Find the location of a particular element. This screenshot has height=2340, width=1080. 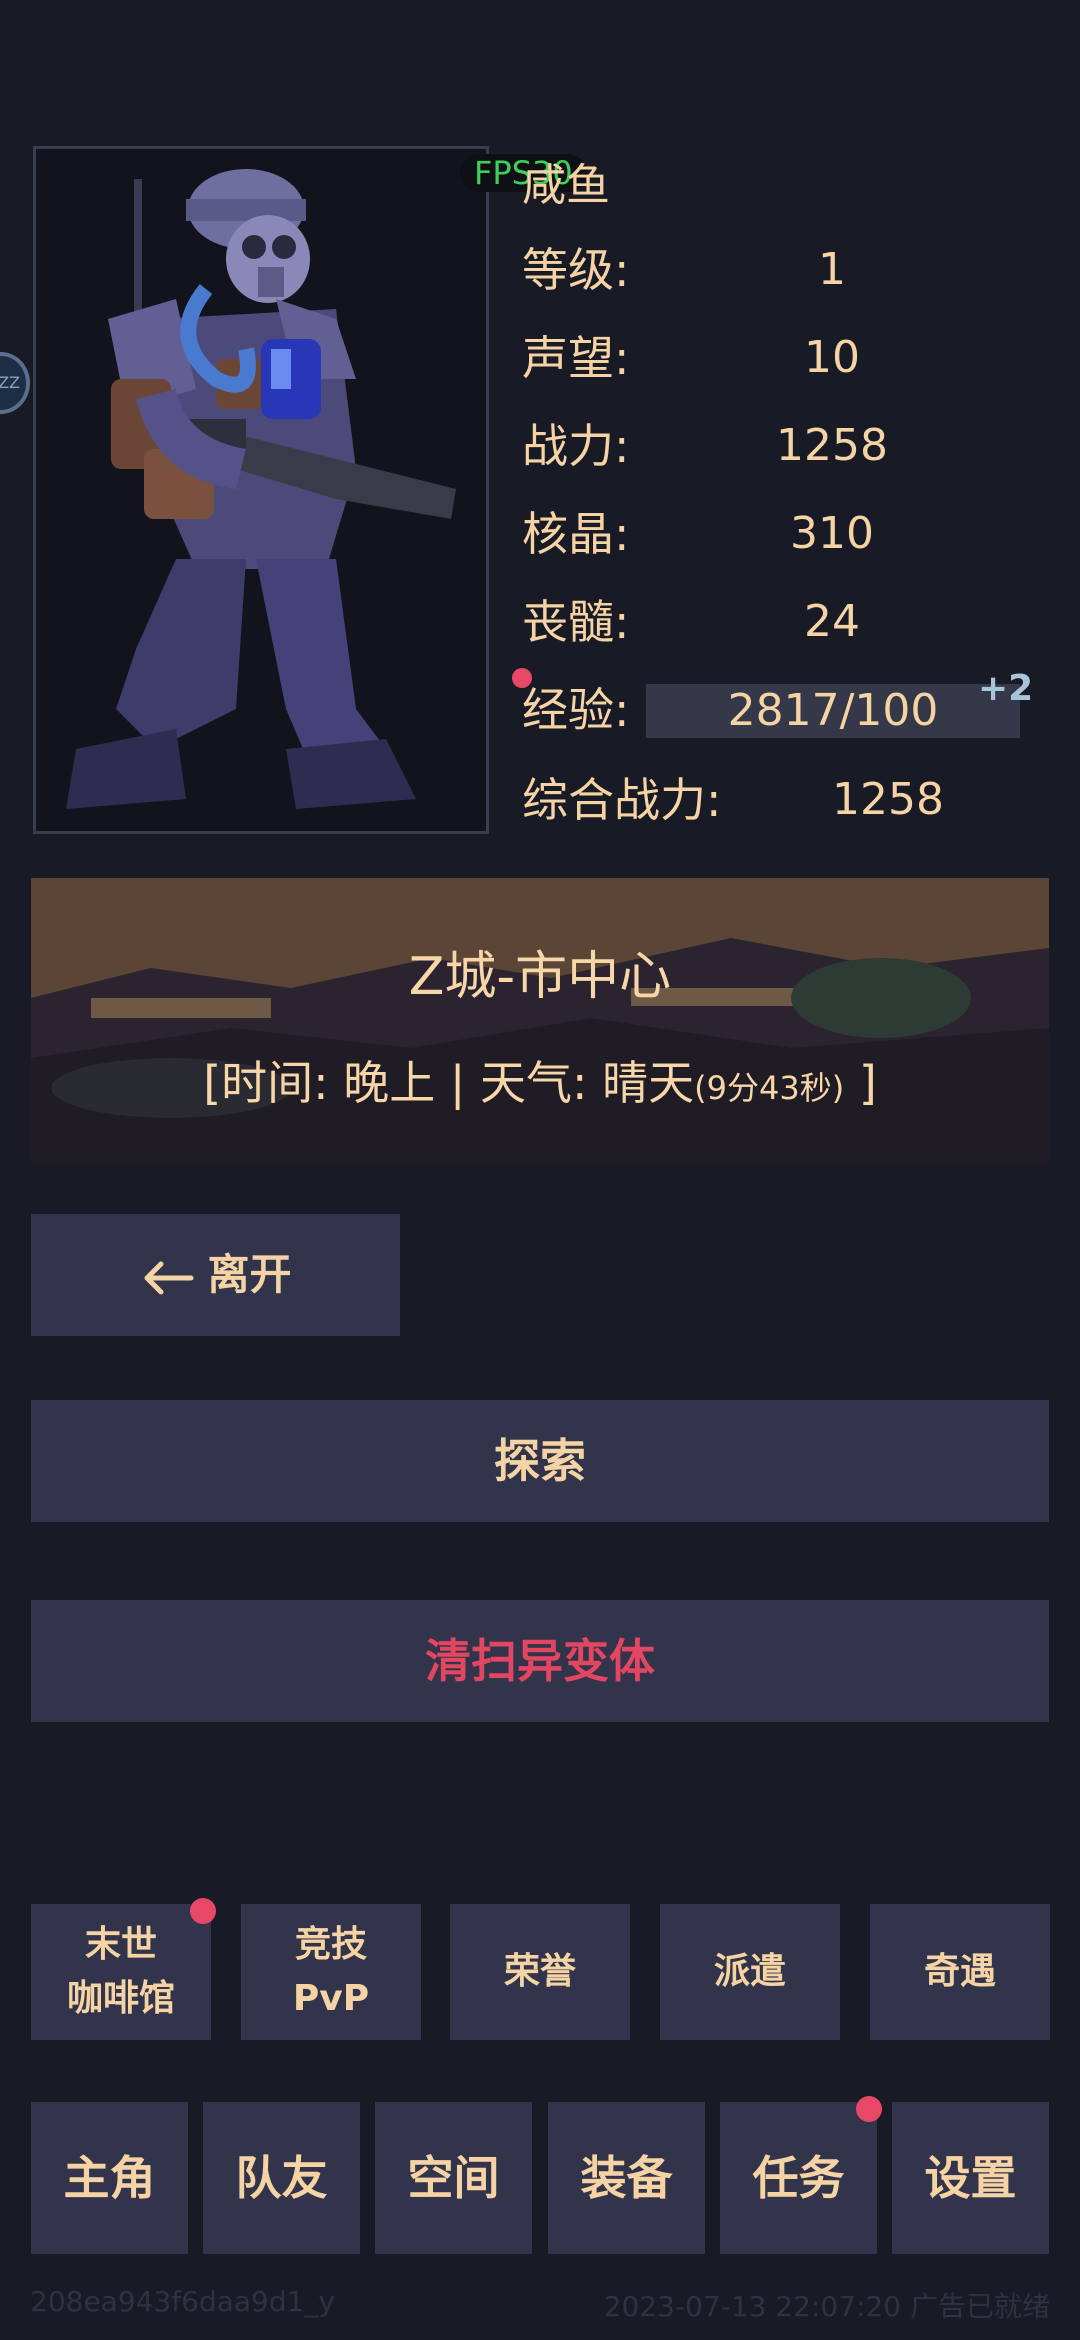

nav-teammates-button: 队友 is located at coordinates (281, 2178).